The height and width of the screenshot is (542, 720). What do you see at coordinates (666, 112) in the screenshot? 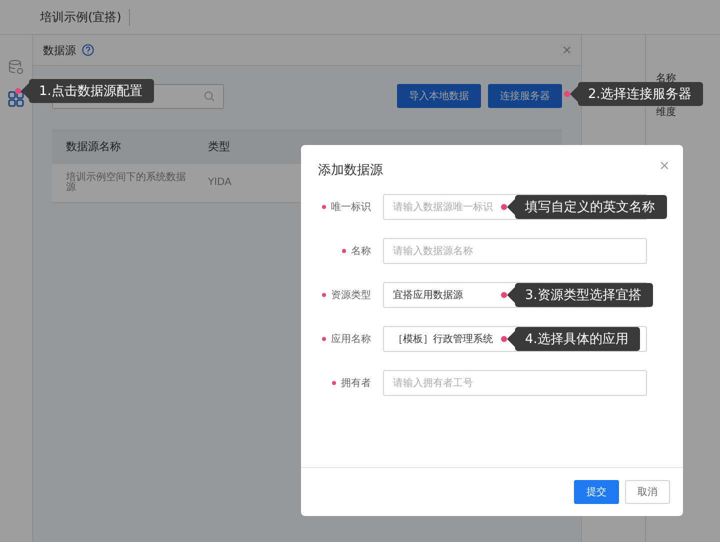
I see `property-label: 维度` at bounding box center [666, 112].